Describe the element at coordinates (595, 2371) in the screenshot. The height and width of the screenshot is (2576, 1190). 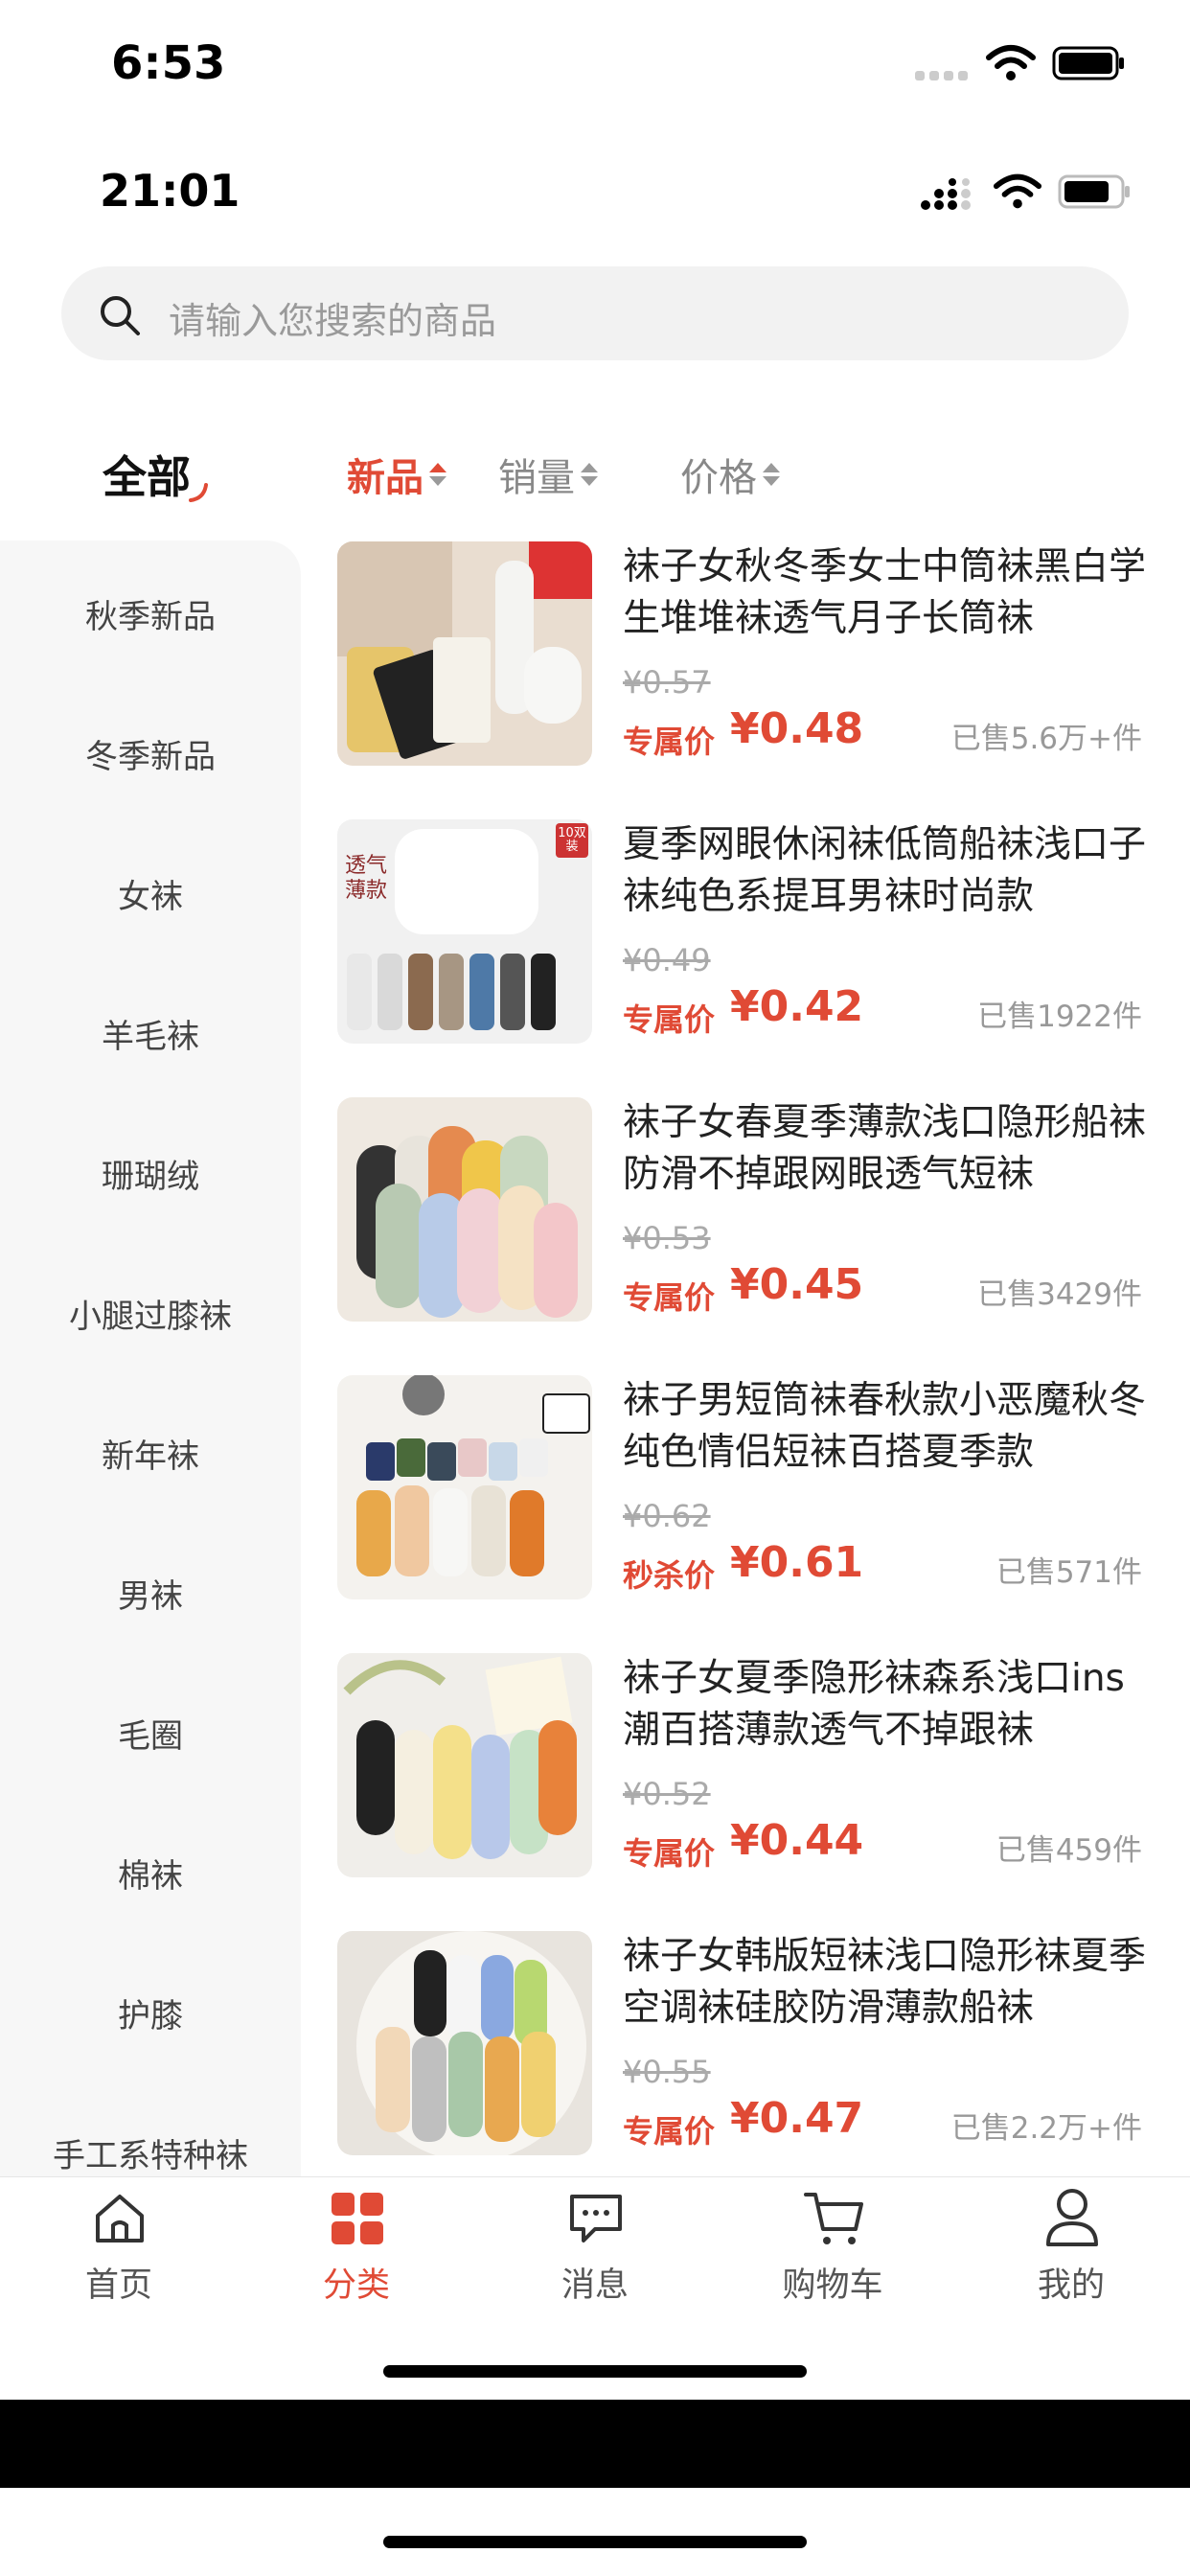
I see `home-indicator` at that location.